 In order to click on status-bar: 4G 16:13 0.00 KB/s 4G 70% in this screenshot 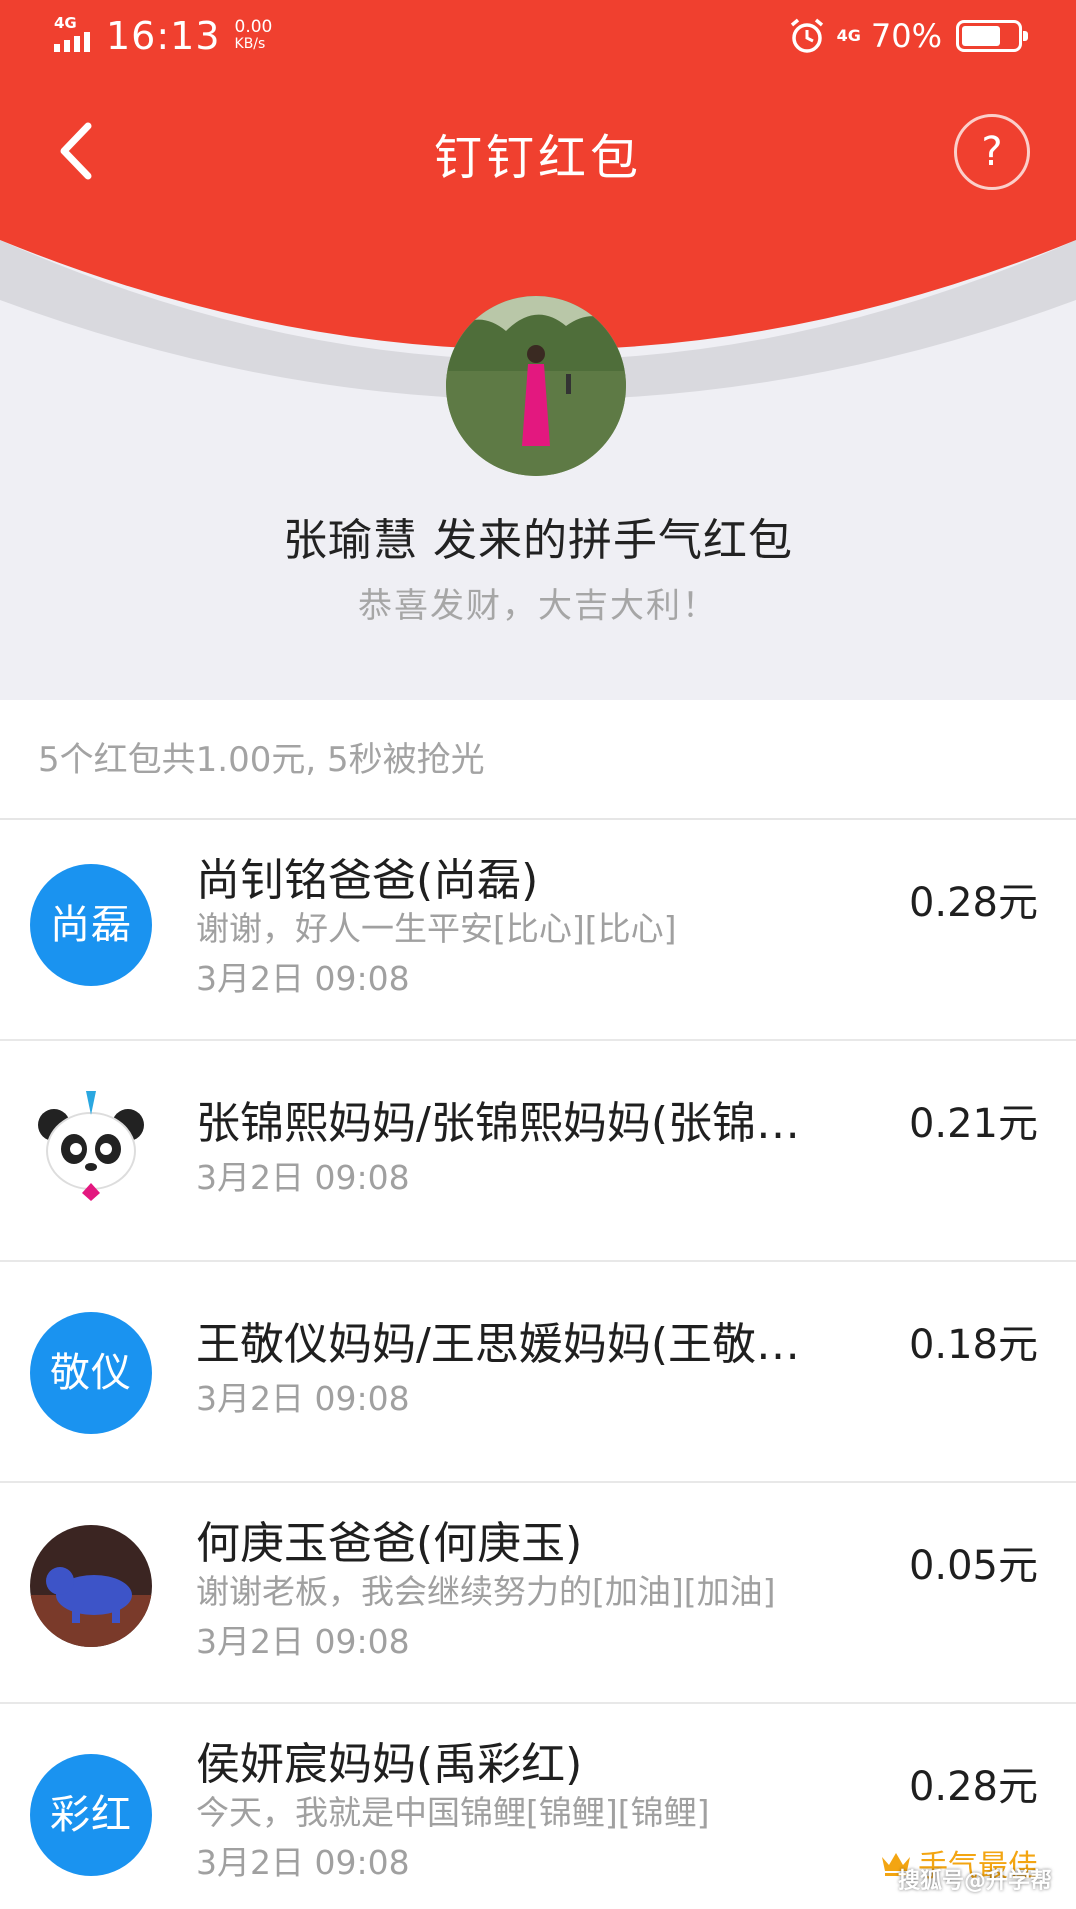, I will do `click(538, 38)`.